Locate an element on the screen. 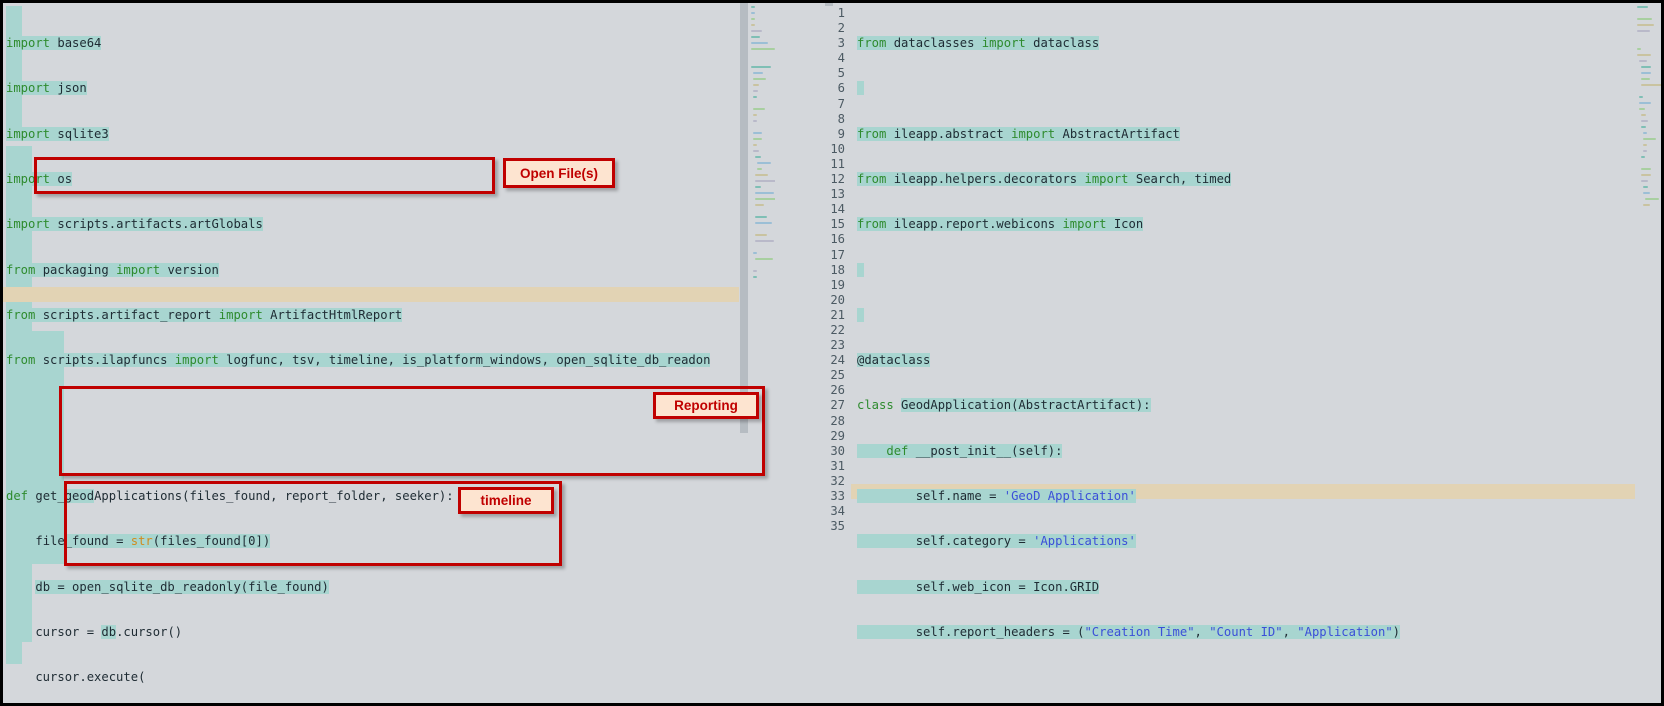 The height and width of the screenshot is (706, 1664). code-line: cursor.execute( is located at coordinates (76, 677).